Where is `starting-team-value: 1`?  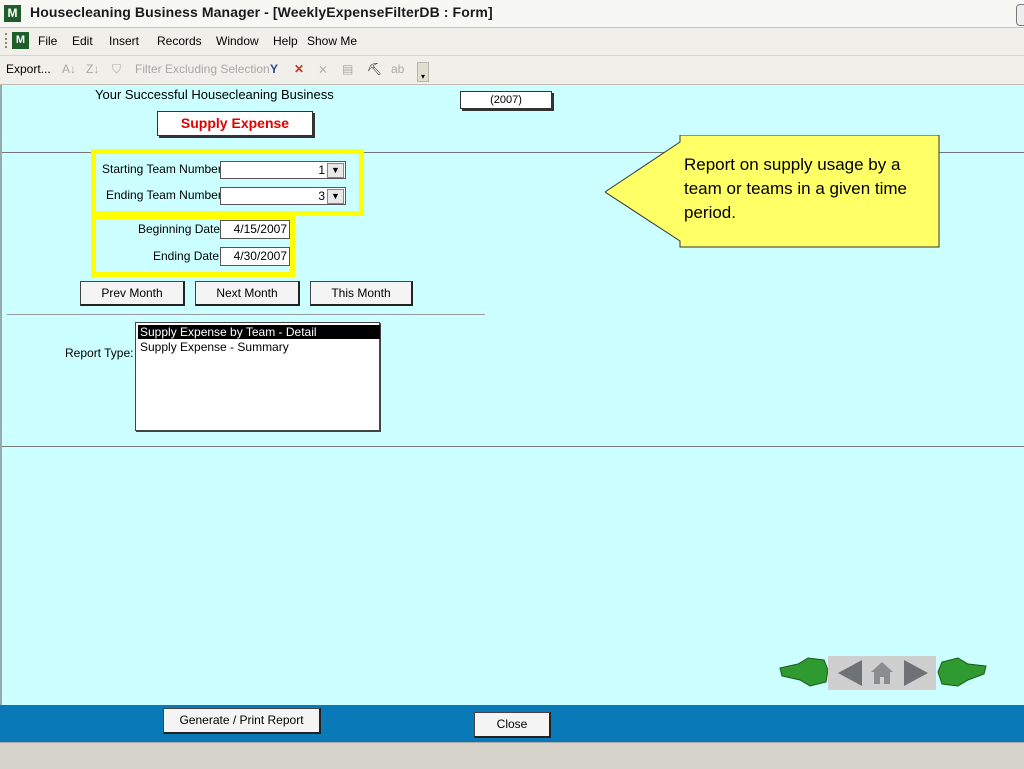
starting-team-value: 1 is located at coordinates (321, 170).